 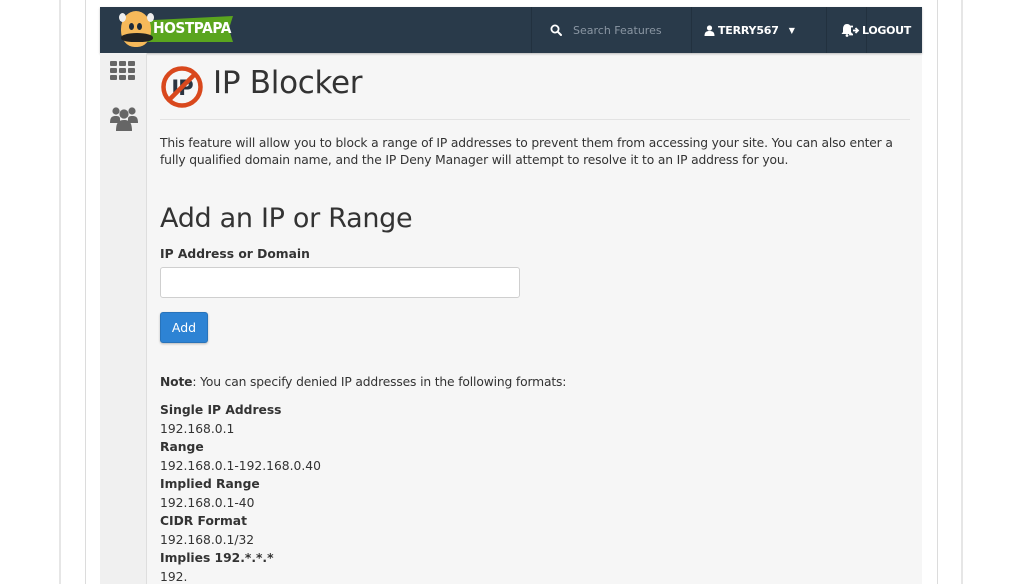 What do you see at coordinates (240, 447) in the screenshot?
I see `format-name: Range` at bounding box center [240, 447].